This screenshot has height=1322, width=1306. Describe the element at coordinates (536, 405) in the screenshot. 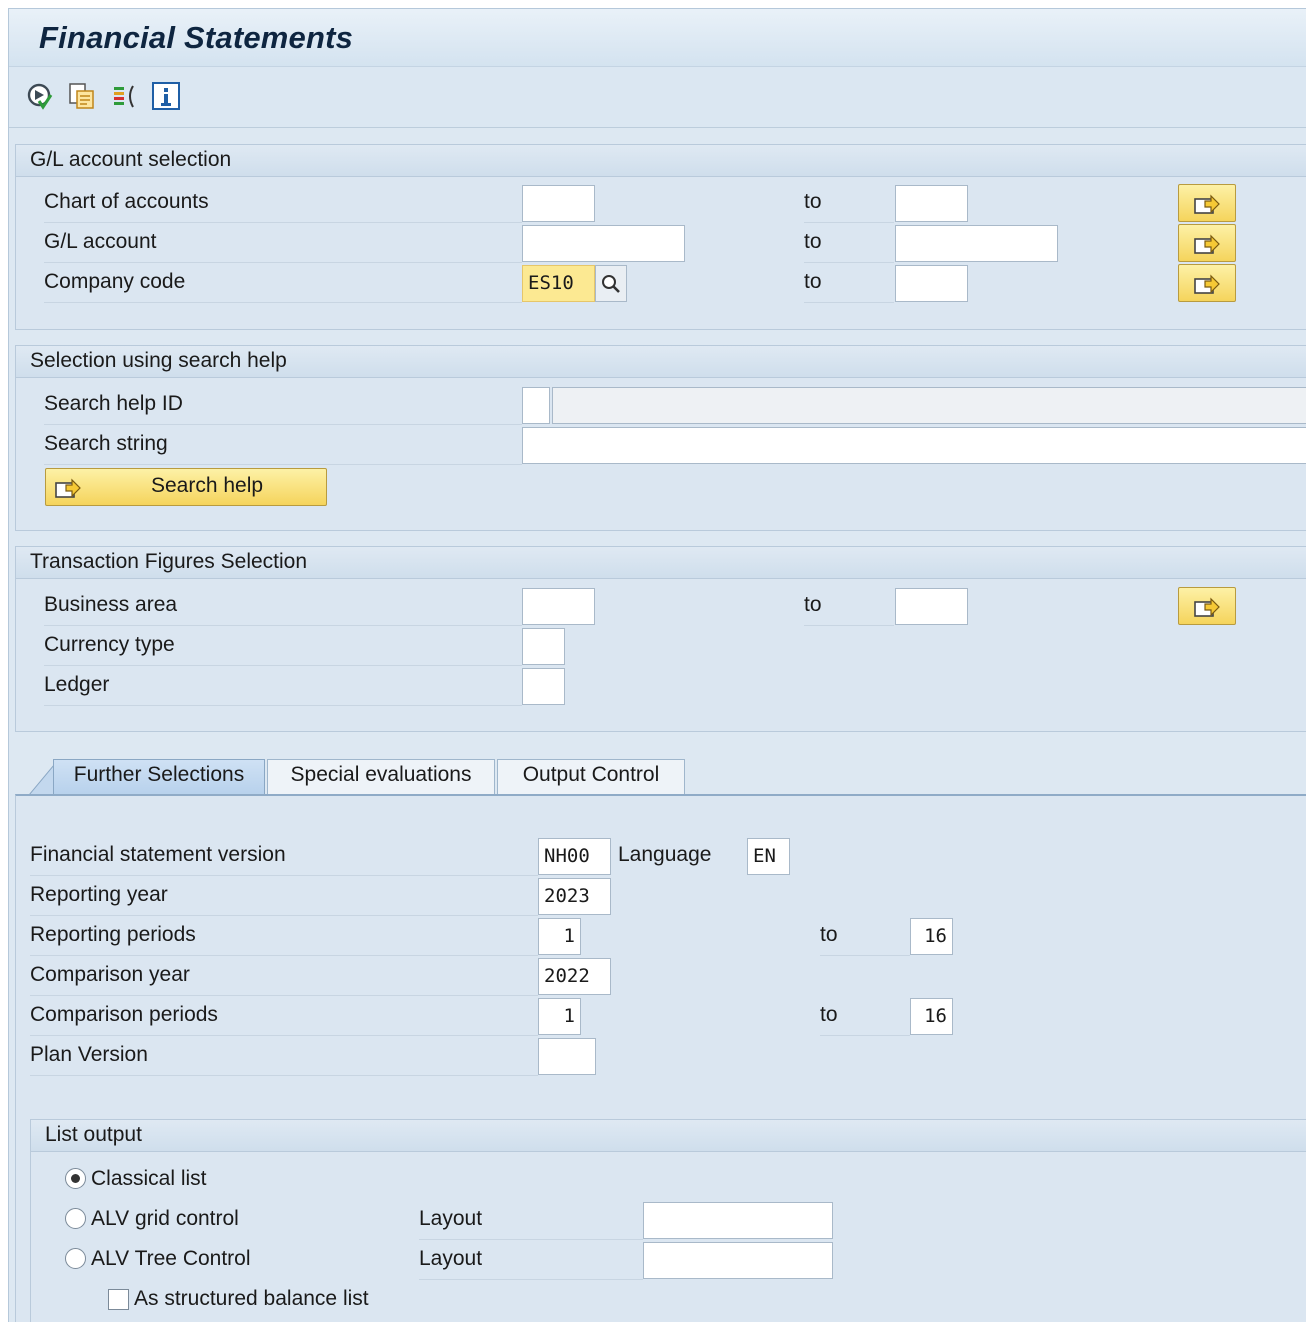

I see `search-help-id-input` at that location.